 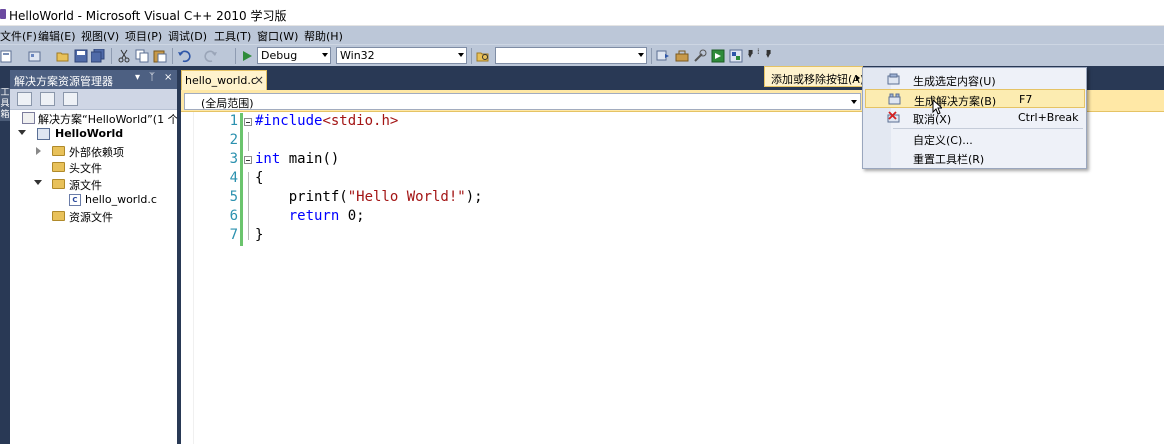 What do you see at coordinates (259, 80) in the screenshot?
I see `close-tab-icon: ×` at bounding box center [259, 80].